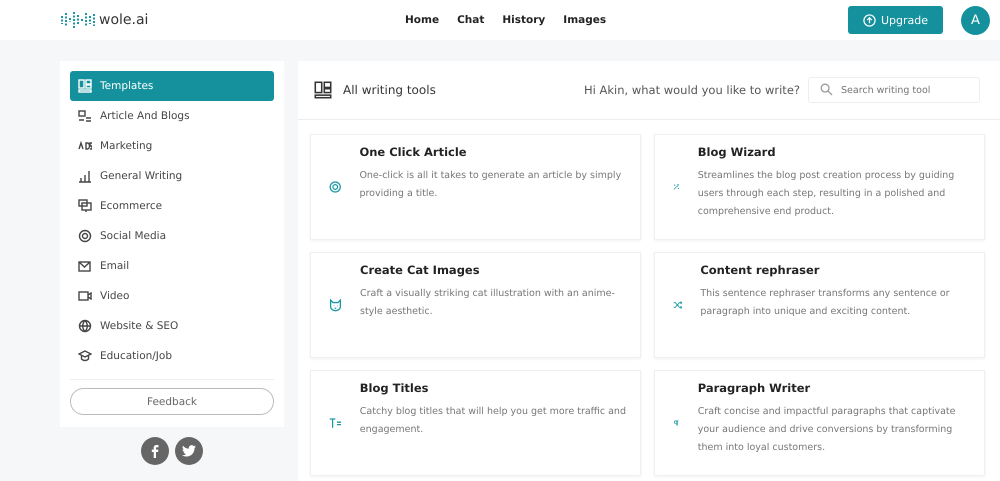 This screenshot has height=481, width=1000. I want to click on avatar: A, so click(975, 20).